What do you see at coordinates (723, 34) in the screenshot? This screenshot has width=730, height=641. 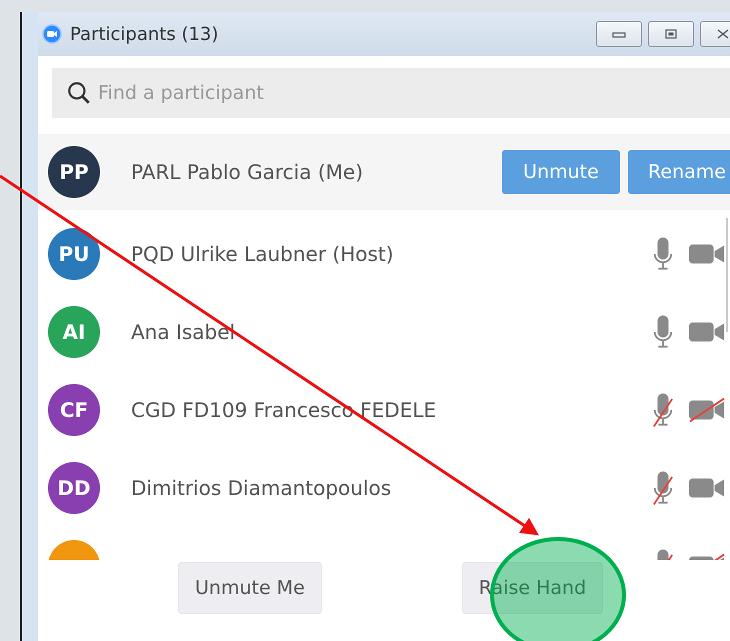 I see `close-icon` at bounding box center [723, 34].